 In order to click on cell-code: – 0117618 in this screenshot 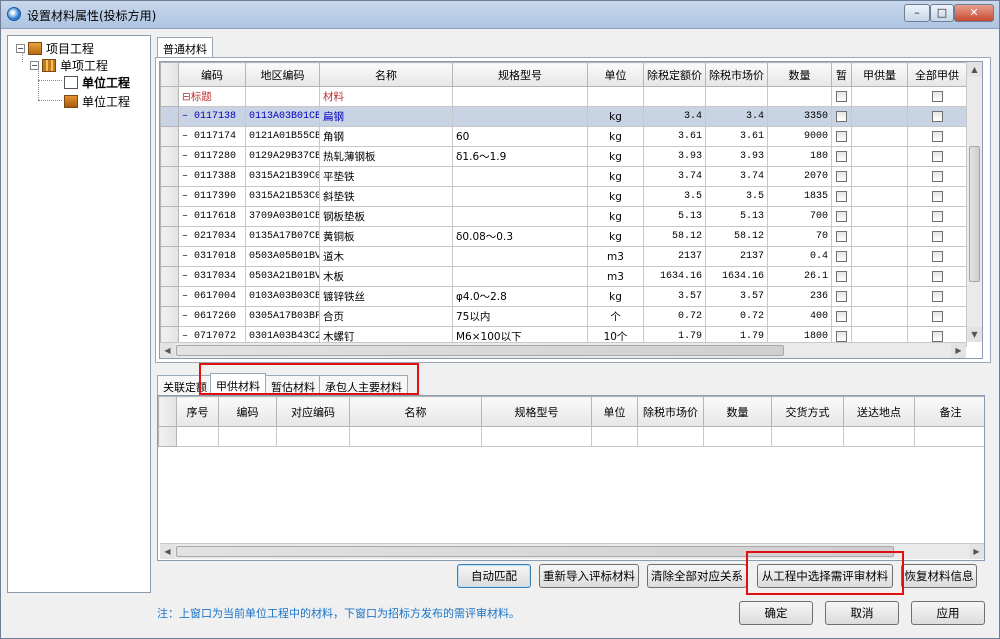, I will do `click(212, 216)`.